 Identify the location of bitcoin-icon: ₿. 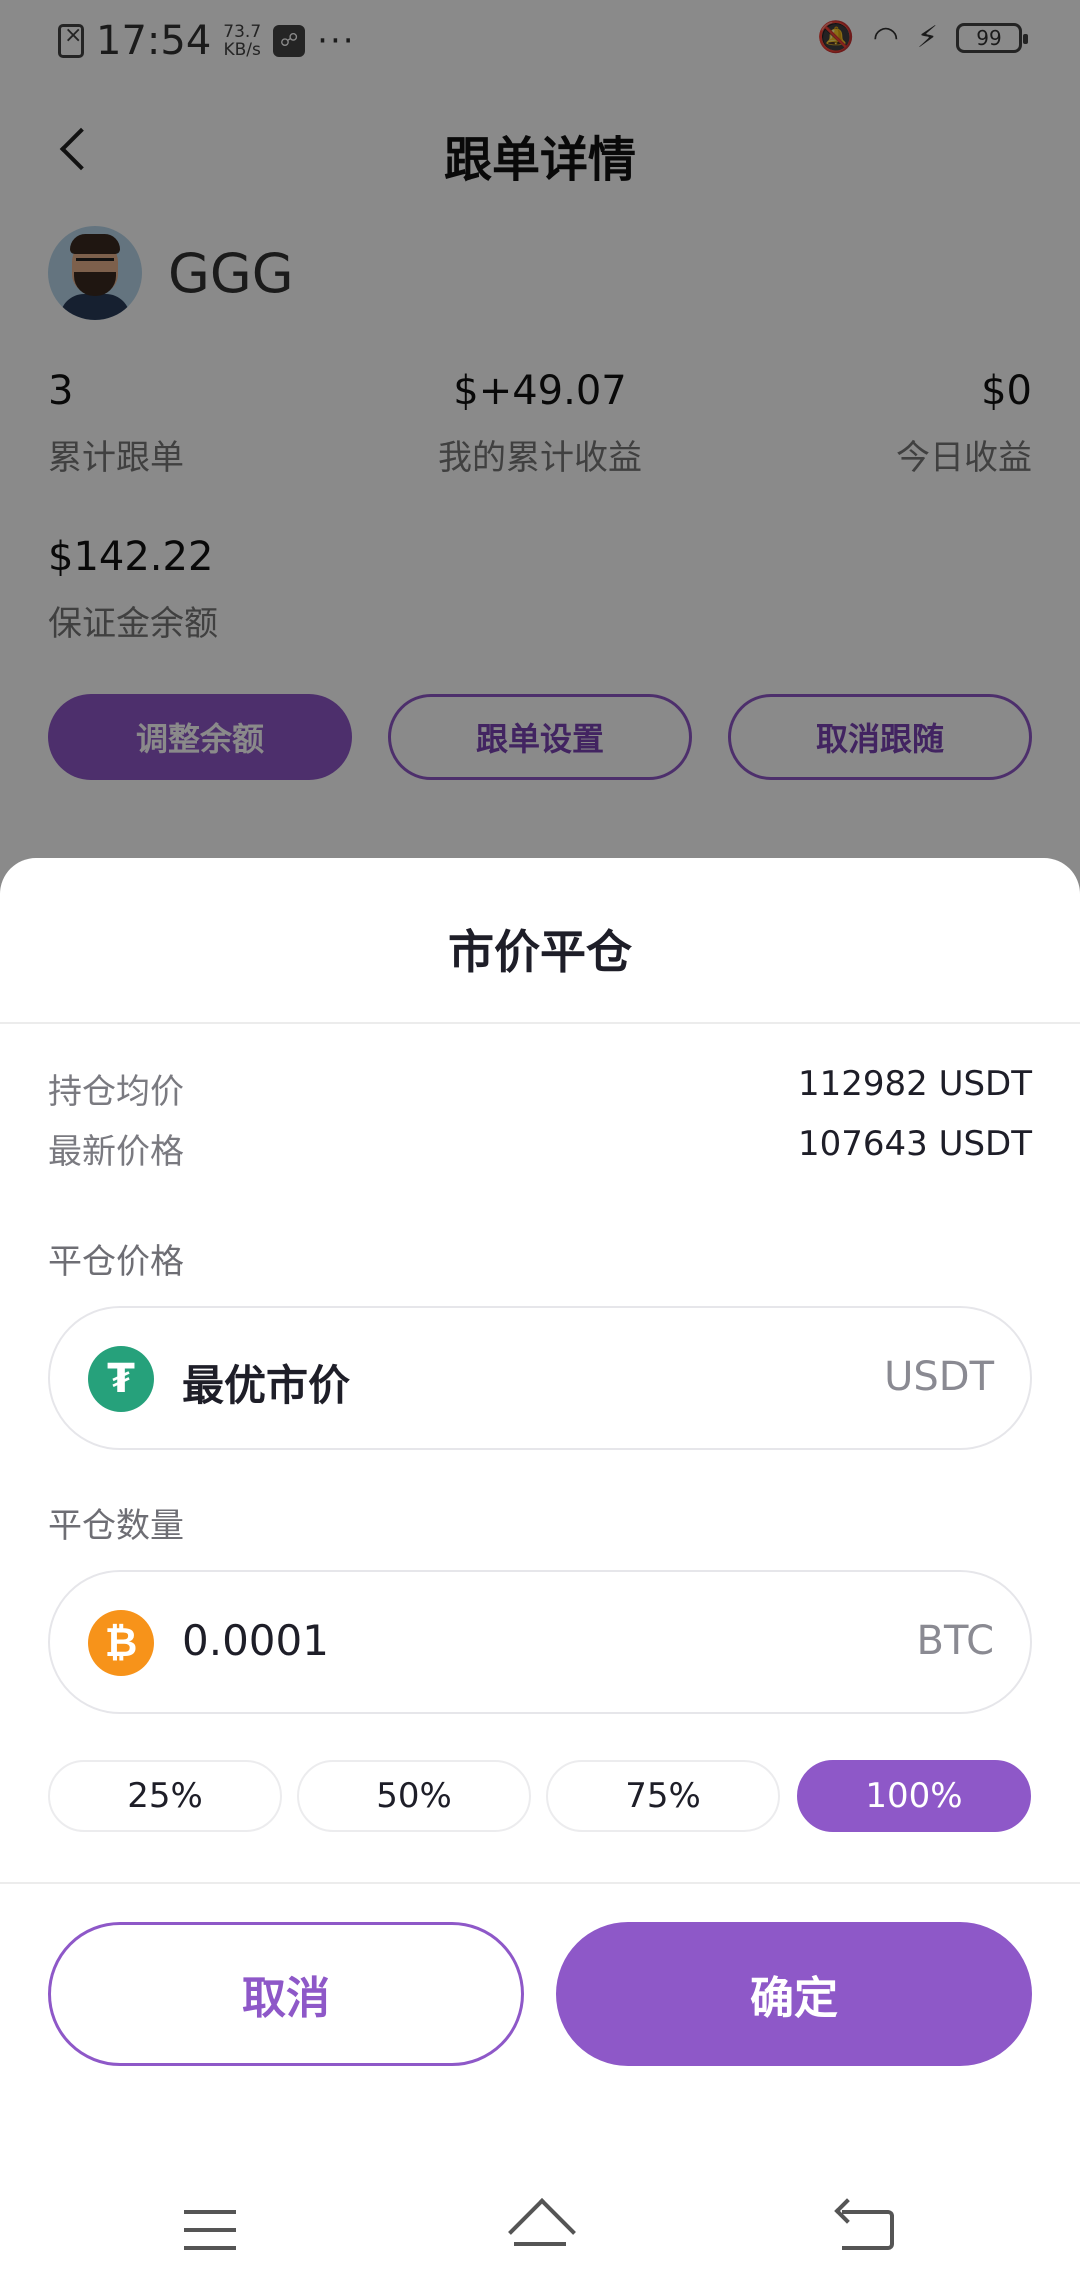
(121, 1643).